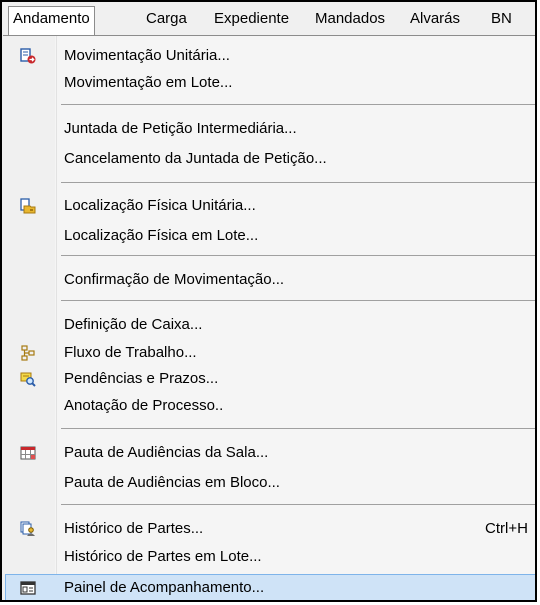 Image resolution: width=540 pixels, height=605 pixels. I want to click on menu-mandados-label: Mandados, so click(350, 18).